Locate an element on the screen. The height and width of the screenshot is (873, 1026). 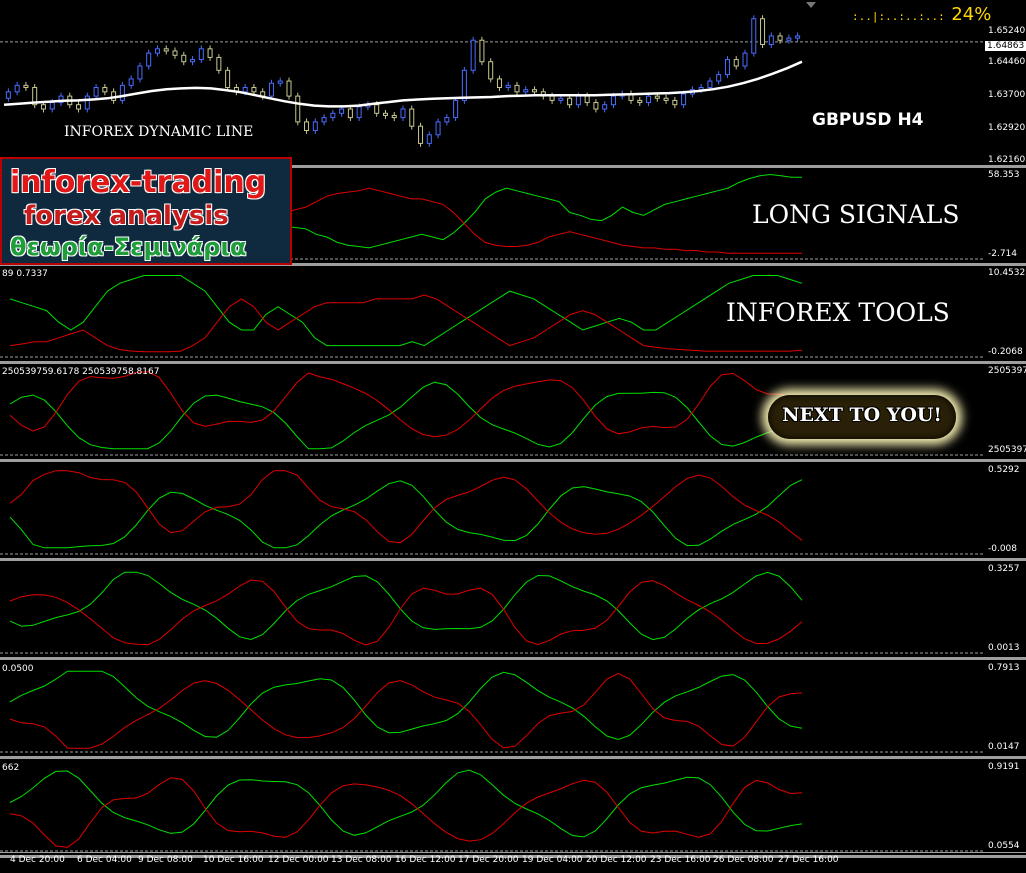
indicator-pane: 0.3257 0.0013 is located at coordinates (513, 609).